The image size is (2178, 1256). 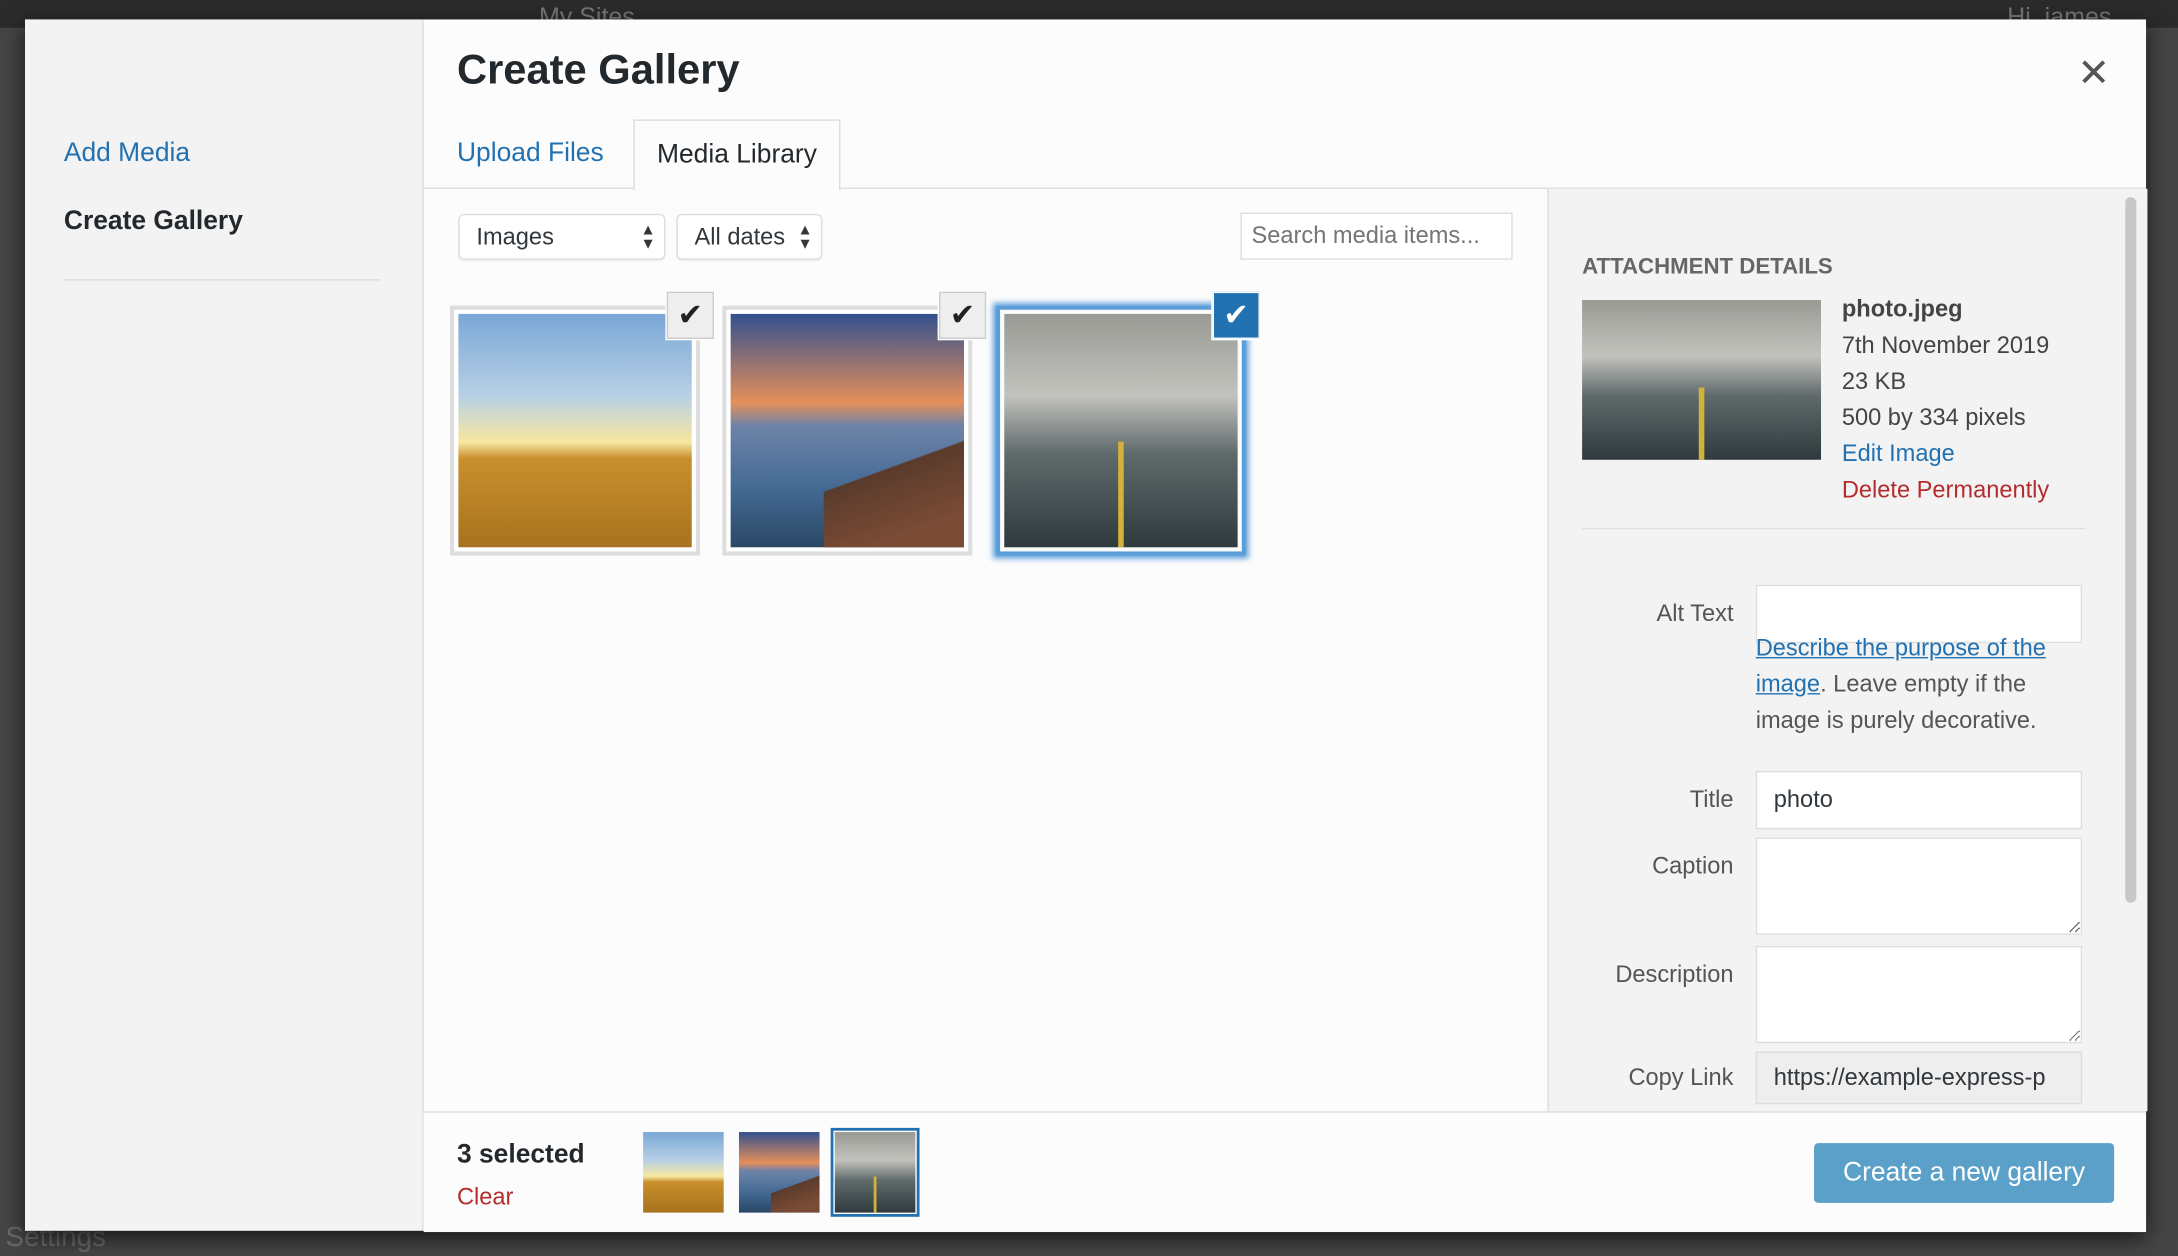 I want to click on media-toolbar: 3 selected Clear Create a new gallery, so click(x=1285, y=1172).